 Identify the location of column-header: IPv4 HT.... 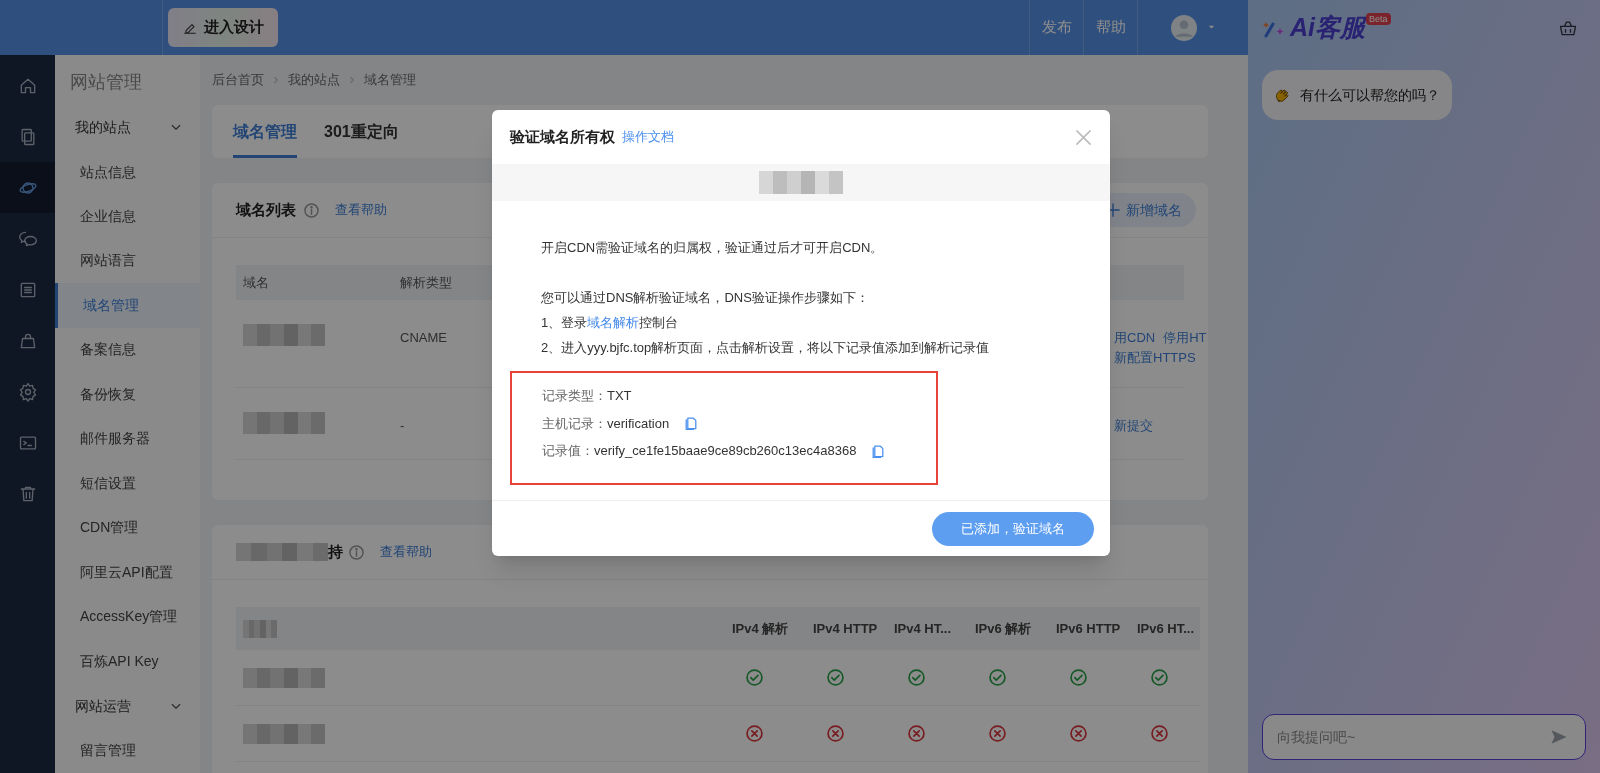
(923, 628).